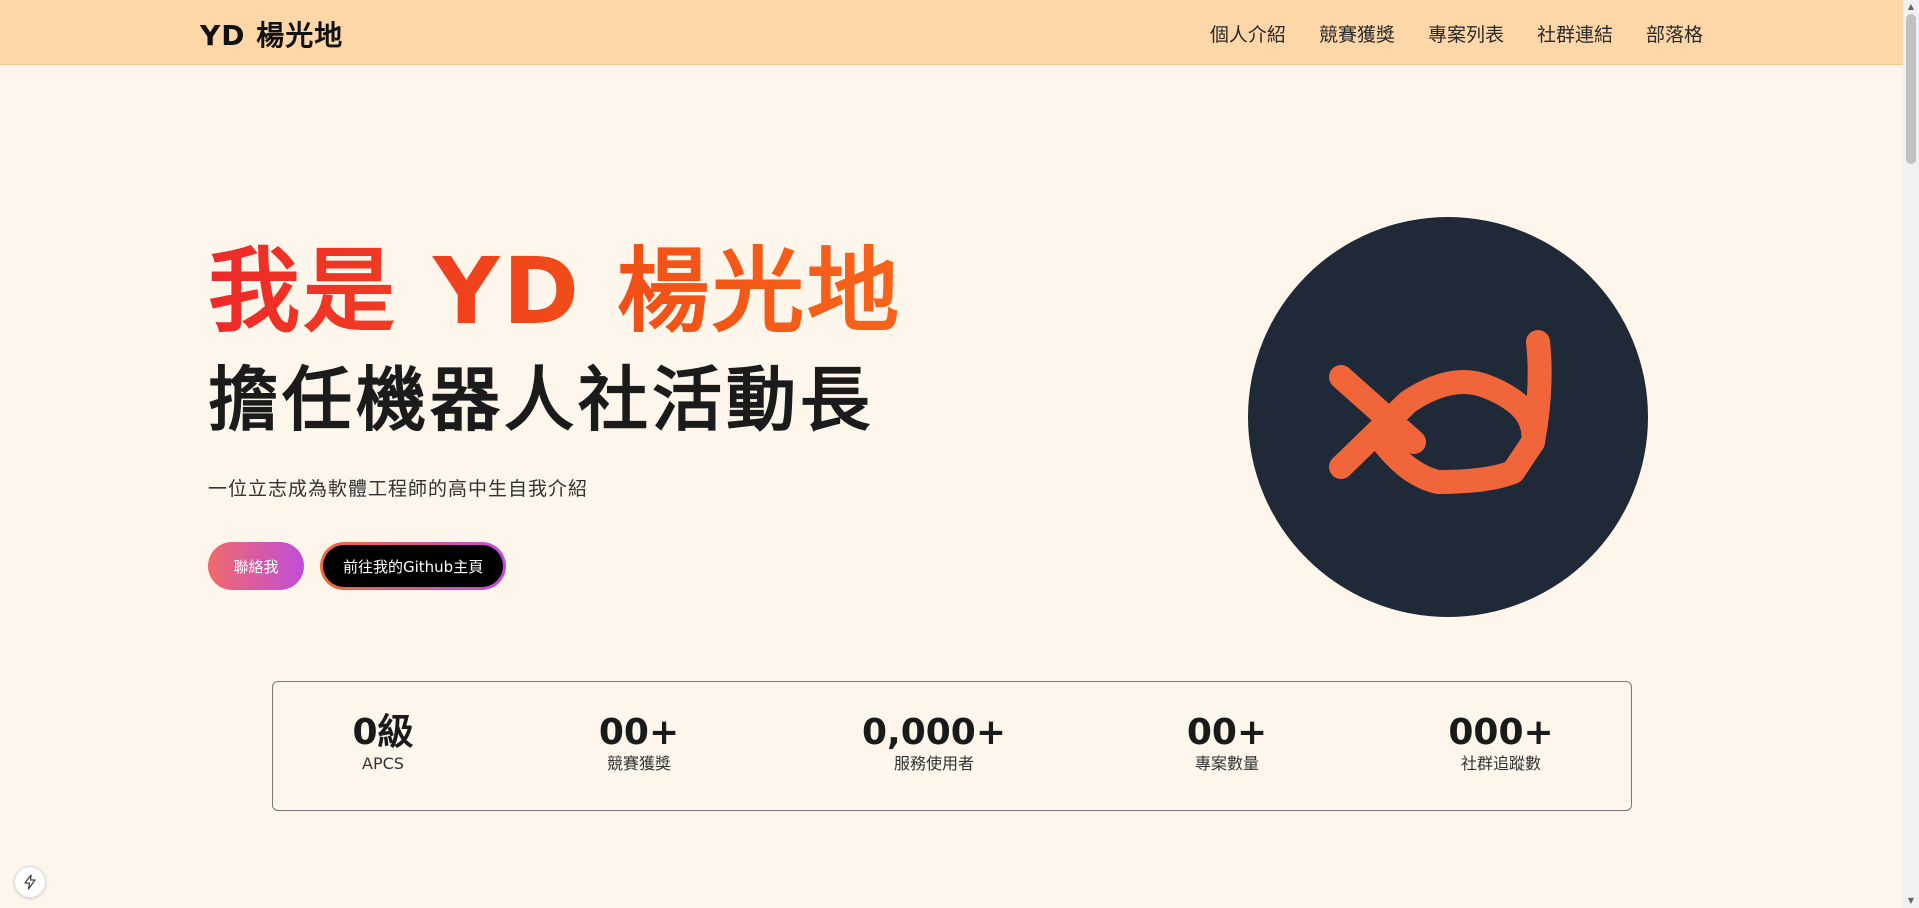  Describe the element at coordinates (541, 400) in the screenshot. I see `hero-subtitle: 擔任機器人社活動長` at that location.